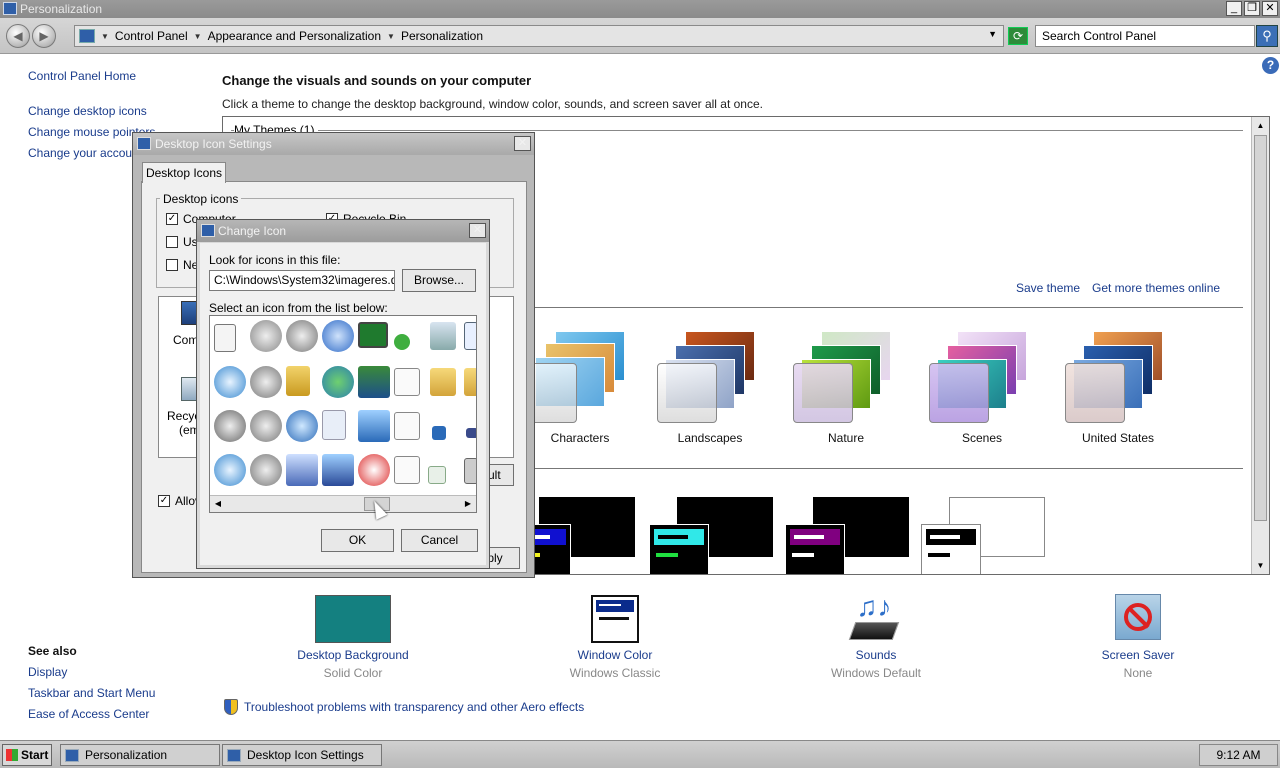 This screenshot has height=768, width=1280. I want to click on scroll-down-icon: ▼, so click(1260, 565).